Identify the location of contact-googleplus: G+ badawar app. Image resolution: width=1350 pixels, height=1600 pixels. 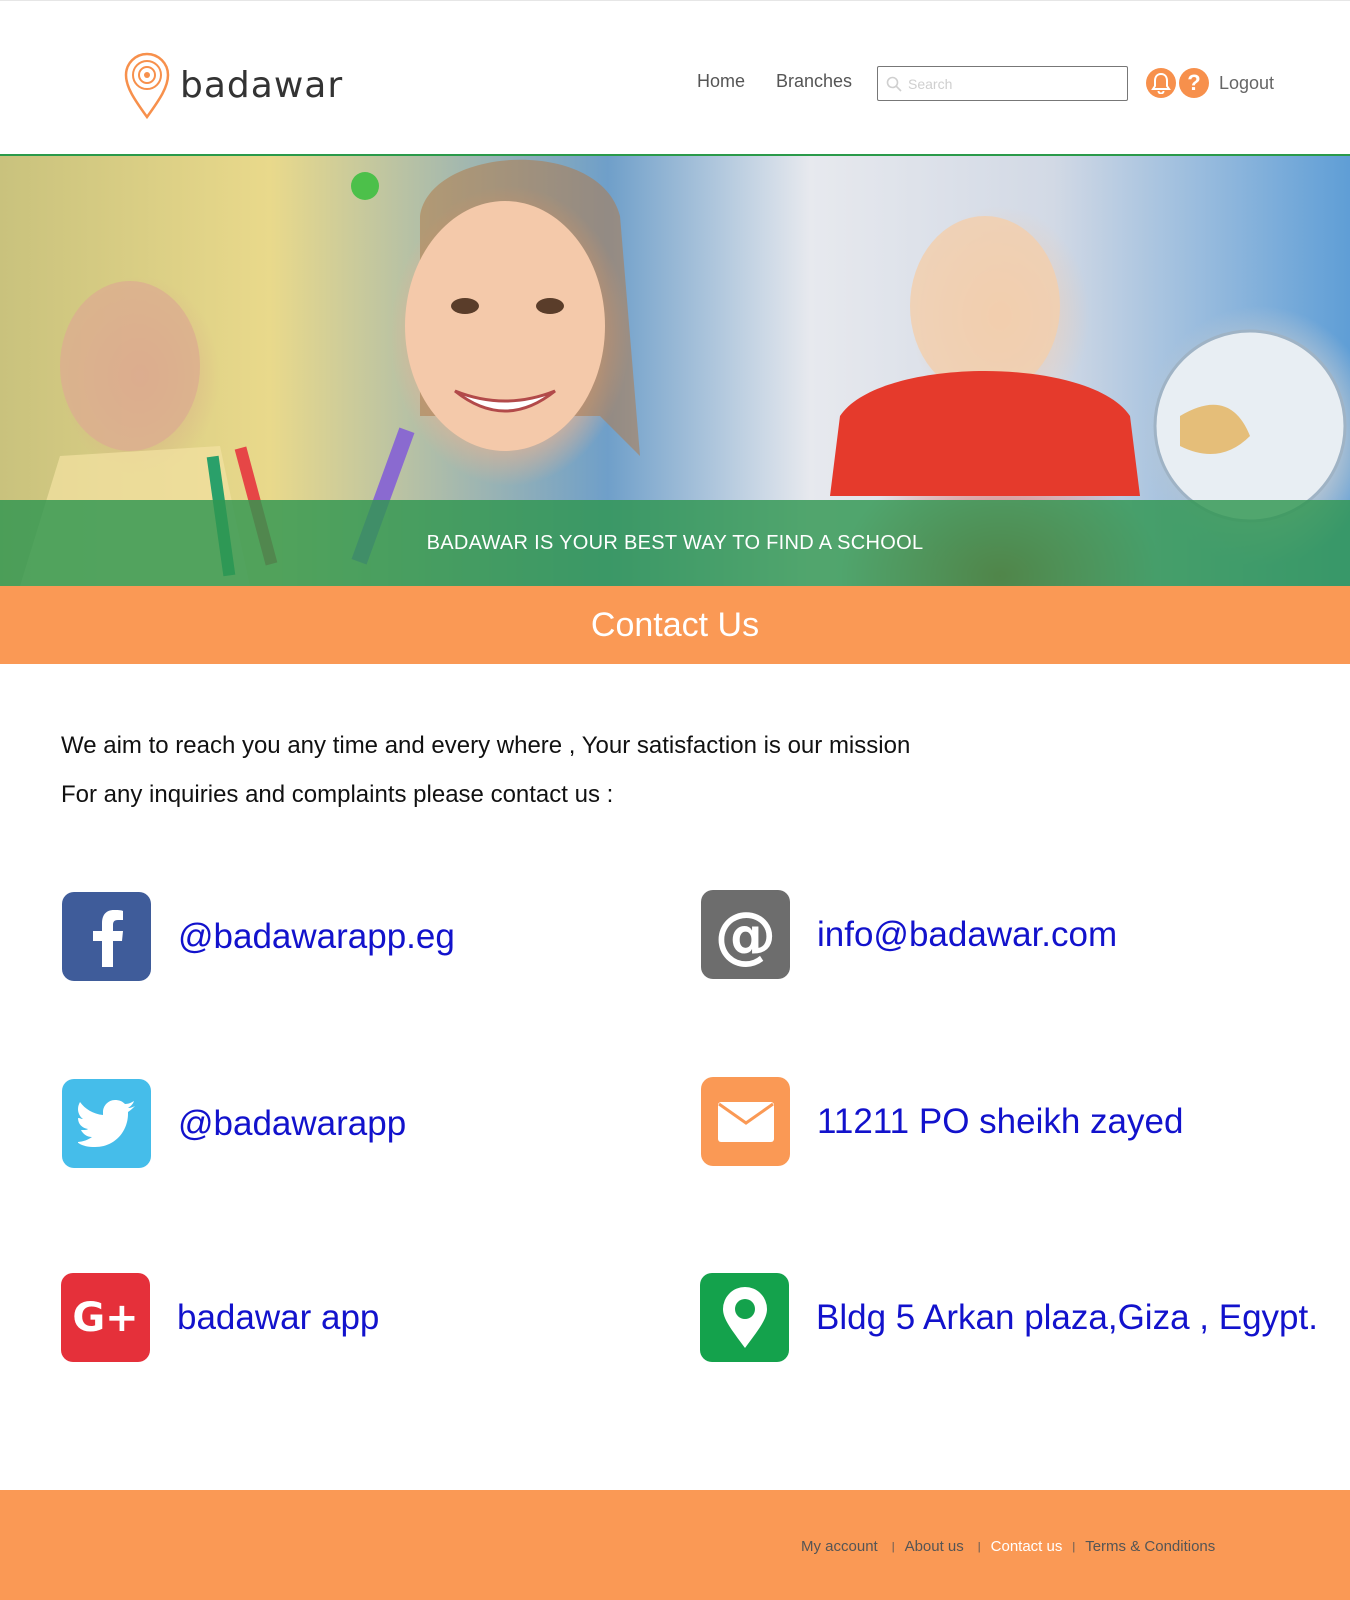
(220, 1317).